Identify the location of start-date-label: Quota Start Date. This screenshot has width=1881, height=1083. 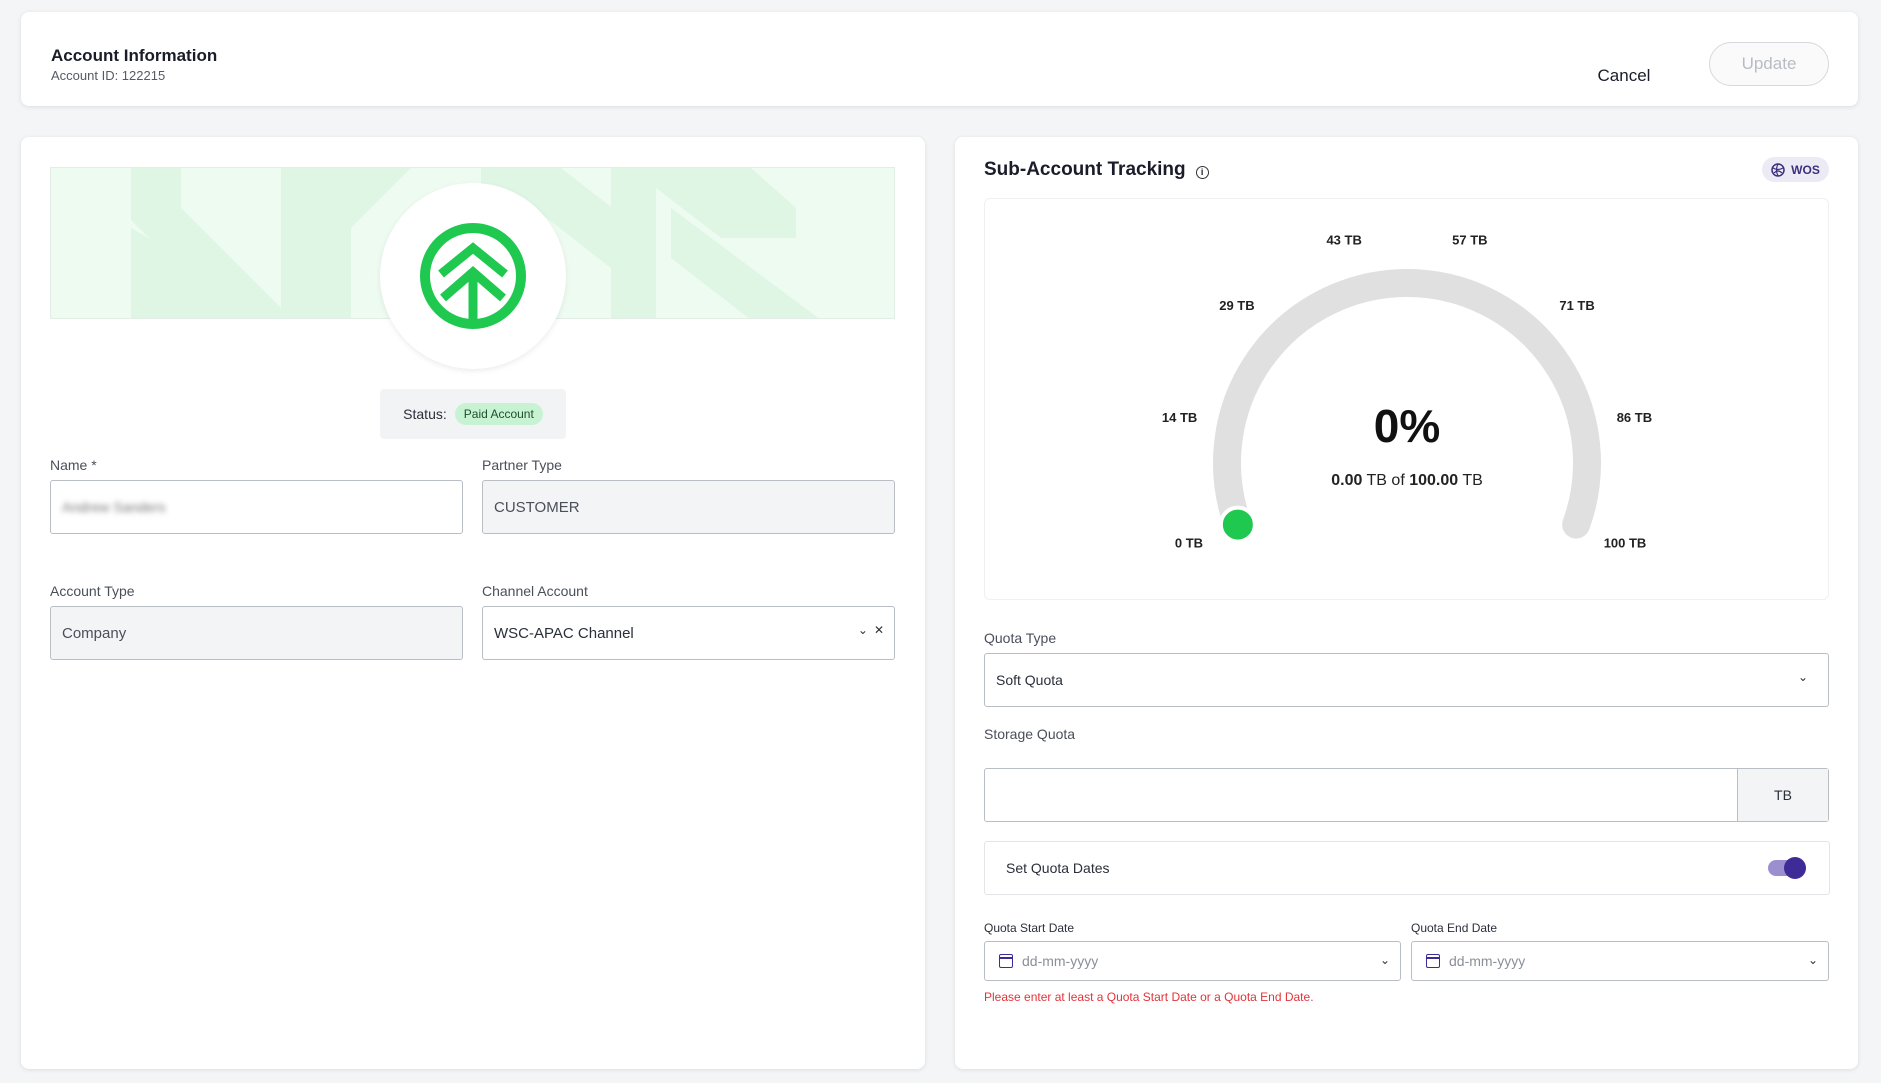
(1029, 928).